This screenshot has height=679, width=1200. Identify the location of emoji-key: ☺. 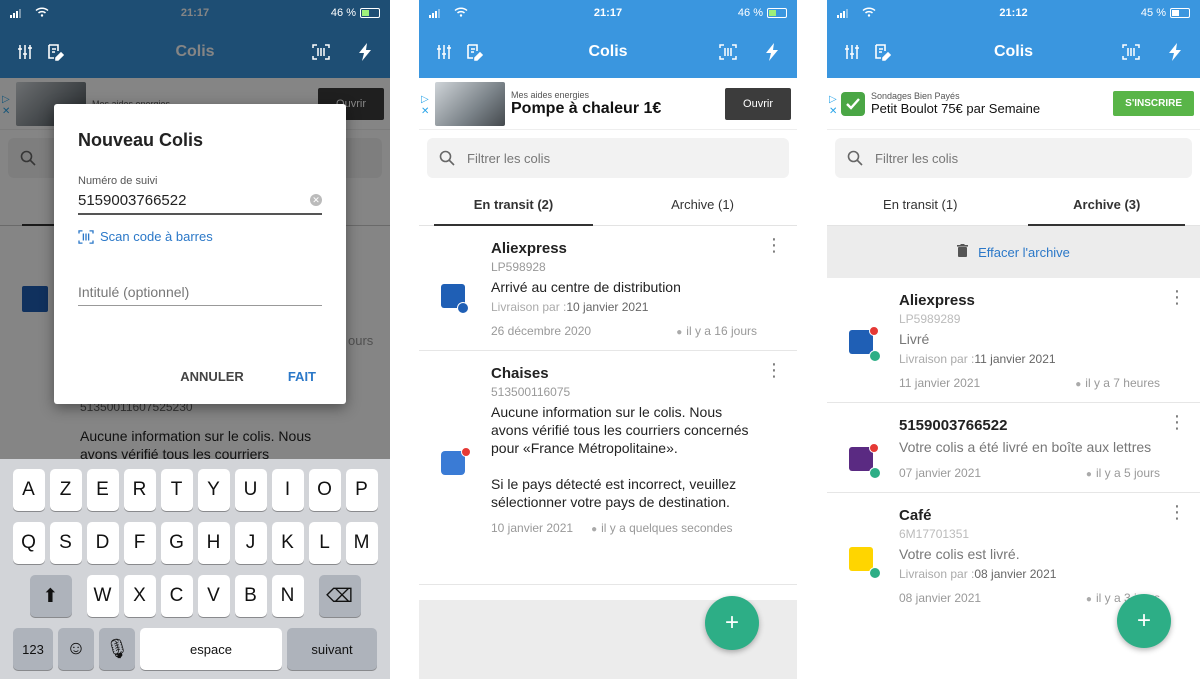
(76, 649).